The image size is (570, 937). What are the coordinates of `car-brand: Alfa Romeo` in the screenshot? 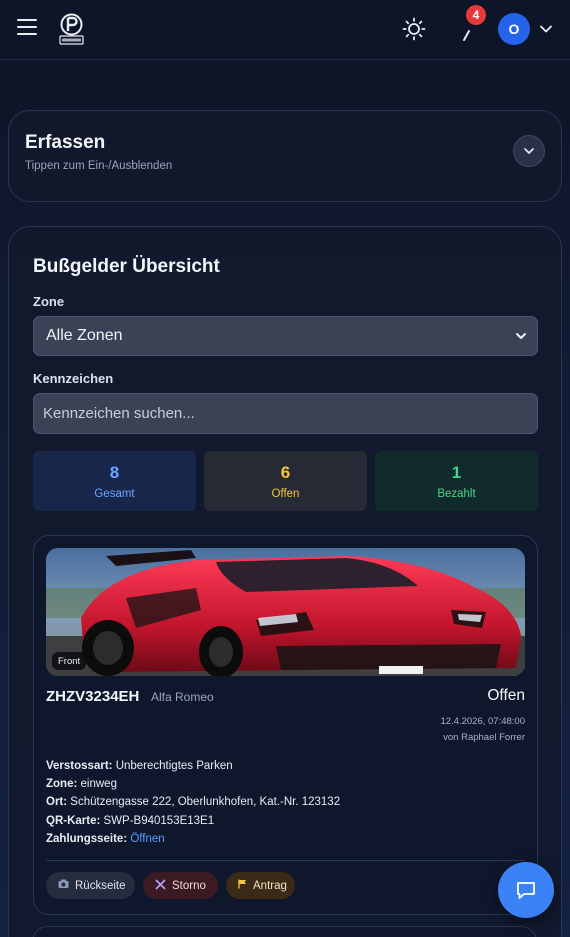 It's located at (182, 697).